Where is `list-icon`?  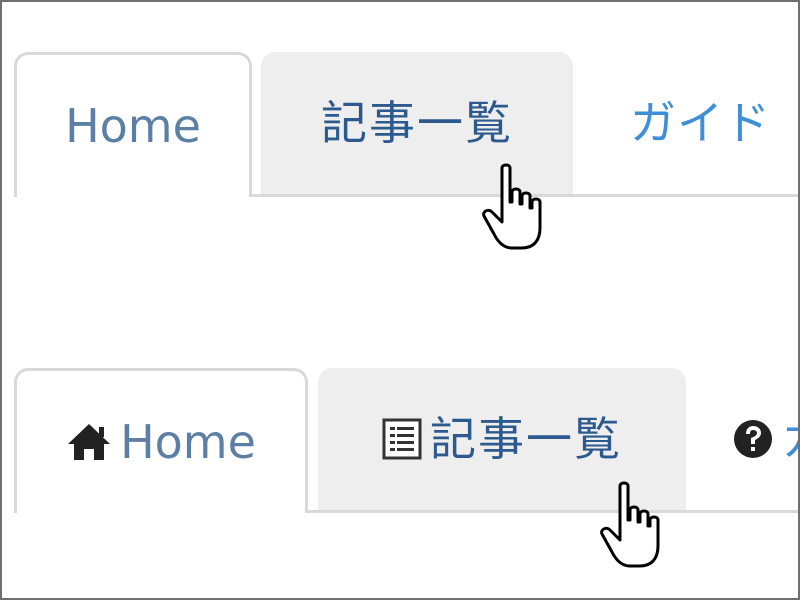 list-icon is located at coordinates (402, 439).